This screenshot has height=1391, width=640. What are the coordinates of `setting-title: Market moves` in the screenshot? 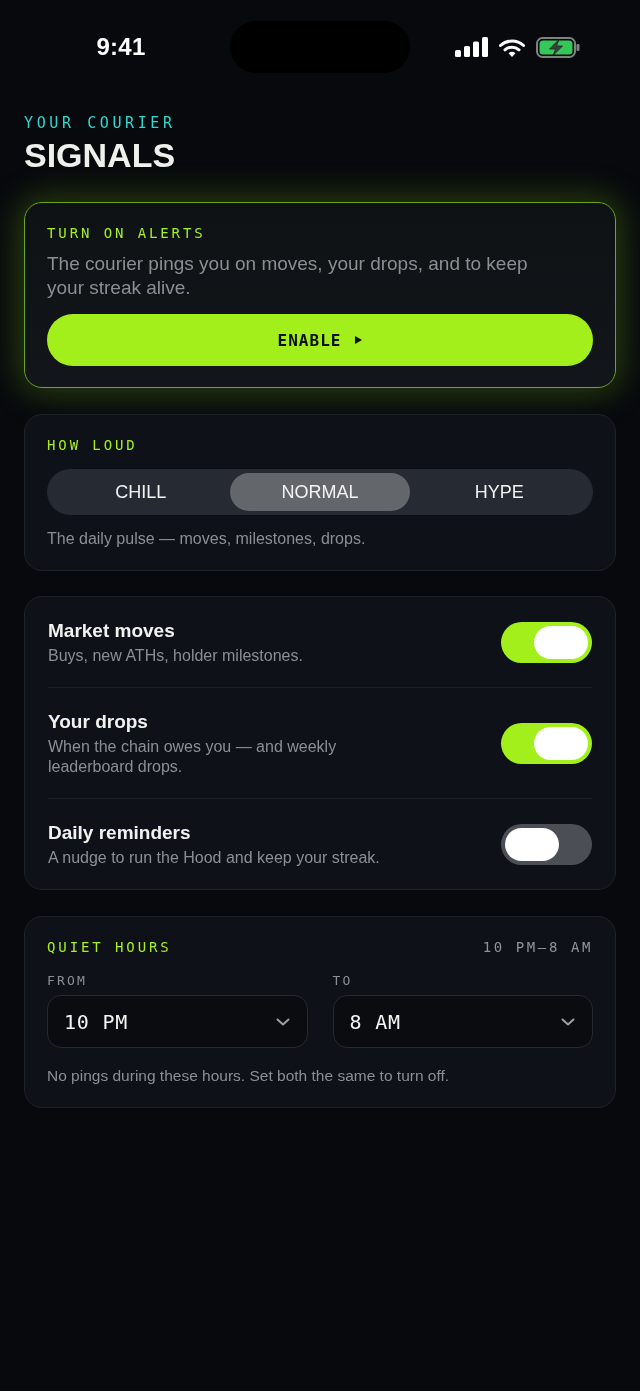 It's located at (112, 631).